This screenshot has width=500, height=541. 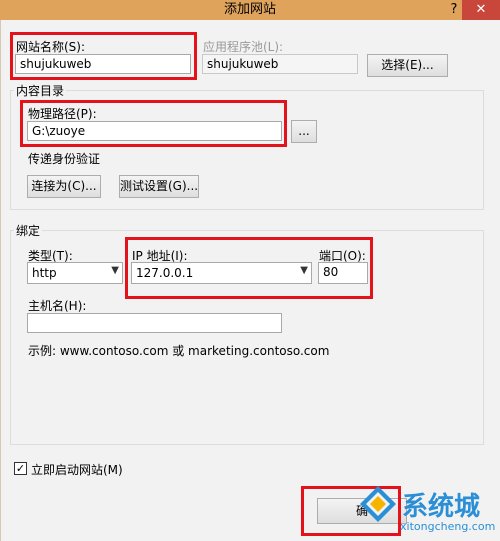 What do you see at coordinates (40, 90) in the screenshot?
I see `content-directory-label: 内容目录` at bounding box center [40, 90].